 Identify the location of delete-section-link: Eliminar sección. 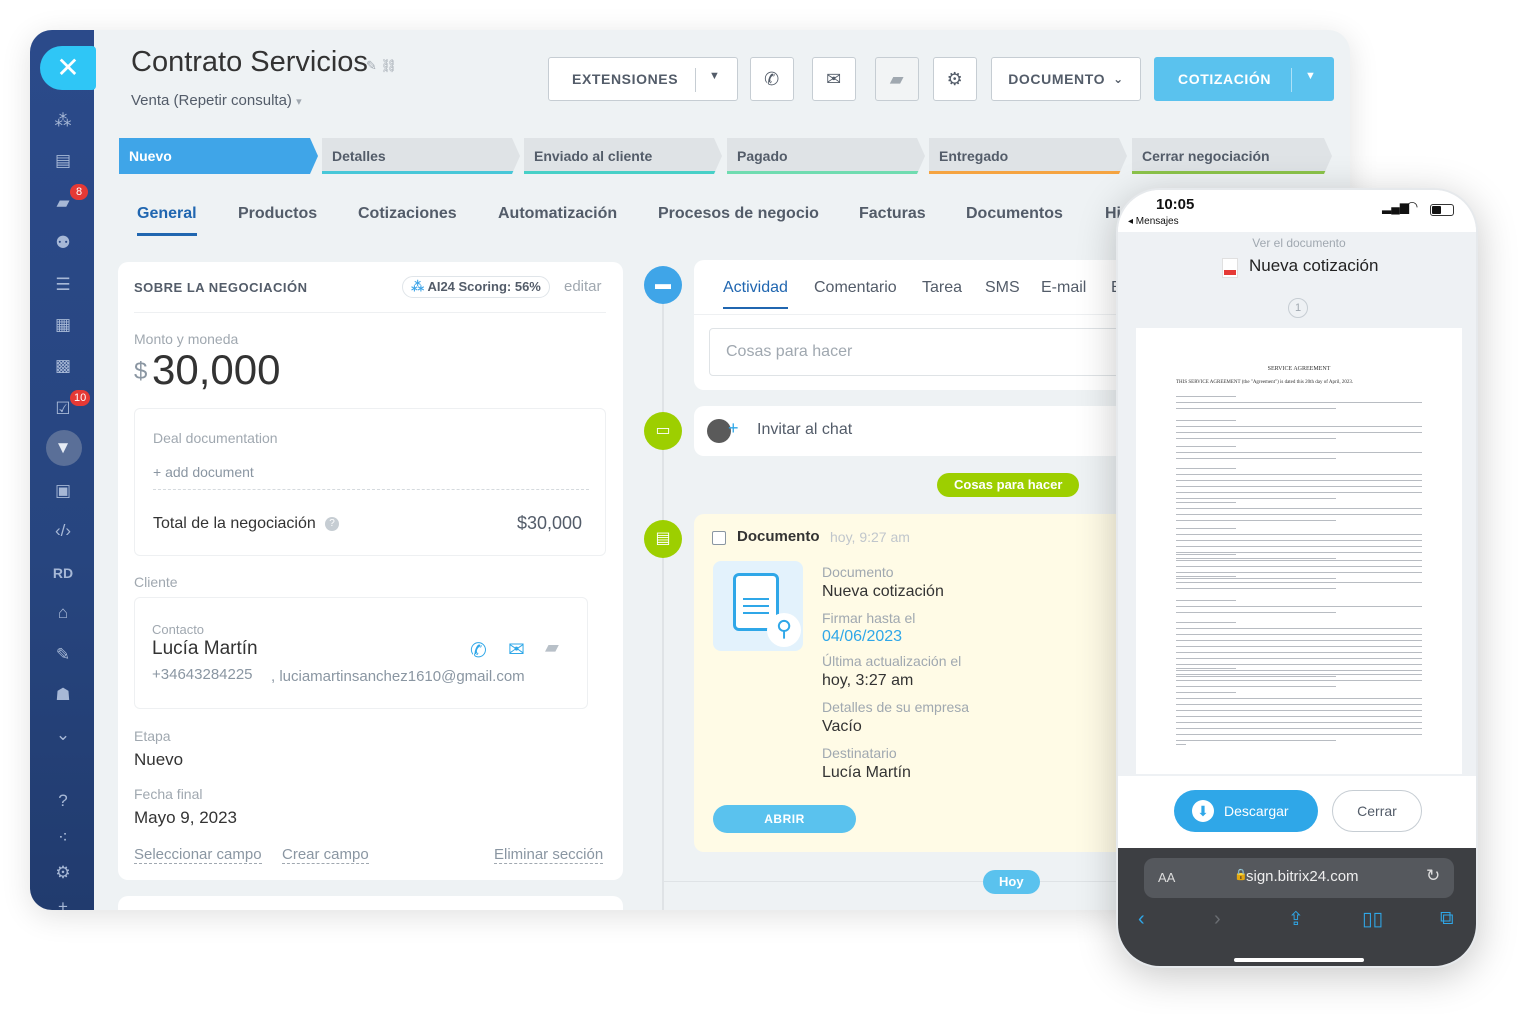
(549, 855).